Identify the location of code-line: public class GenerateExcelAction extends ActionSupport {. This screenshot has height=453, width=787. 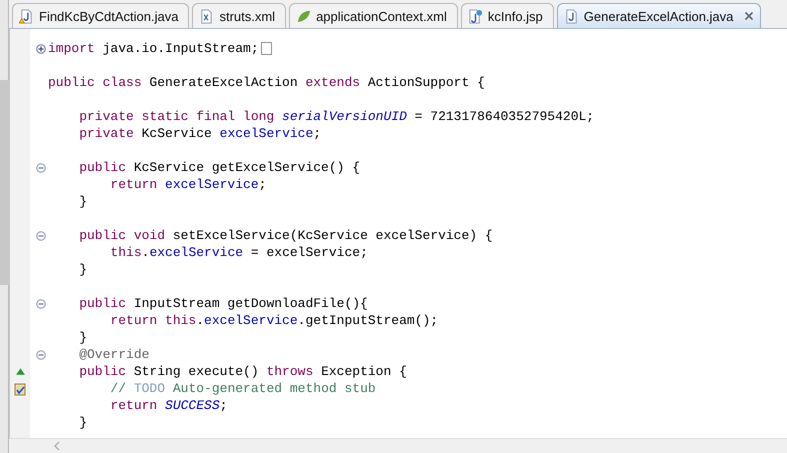
(266, 82).